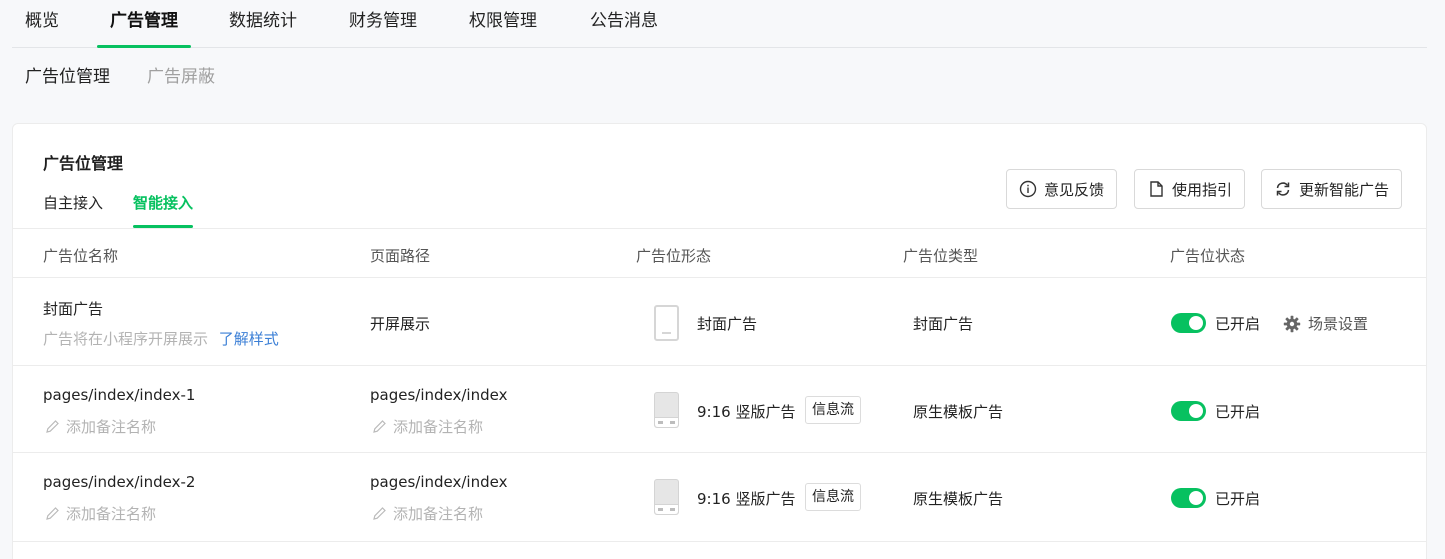 Image resolution: width=1445 pixels, height=559 pixels. I want to click on tab-permissions: 权限管理, so click(503, 24).